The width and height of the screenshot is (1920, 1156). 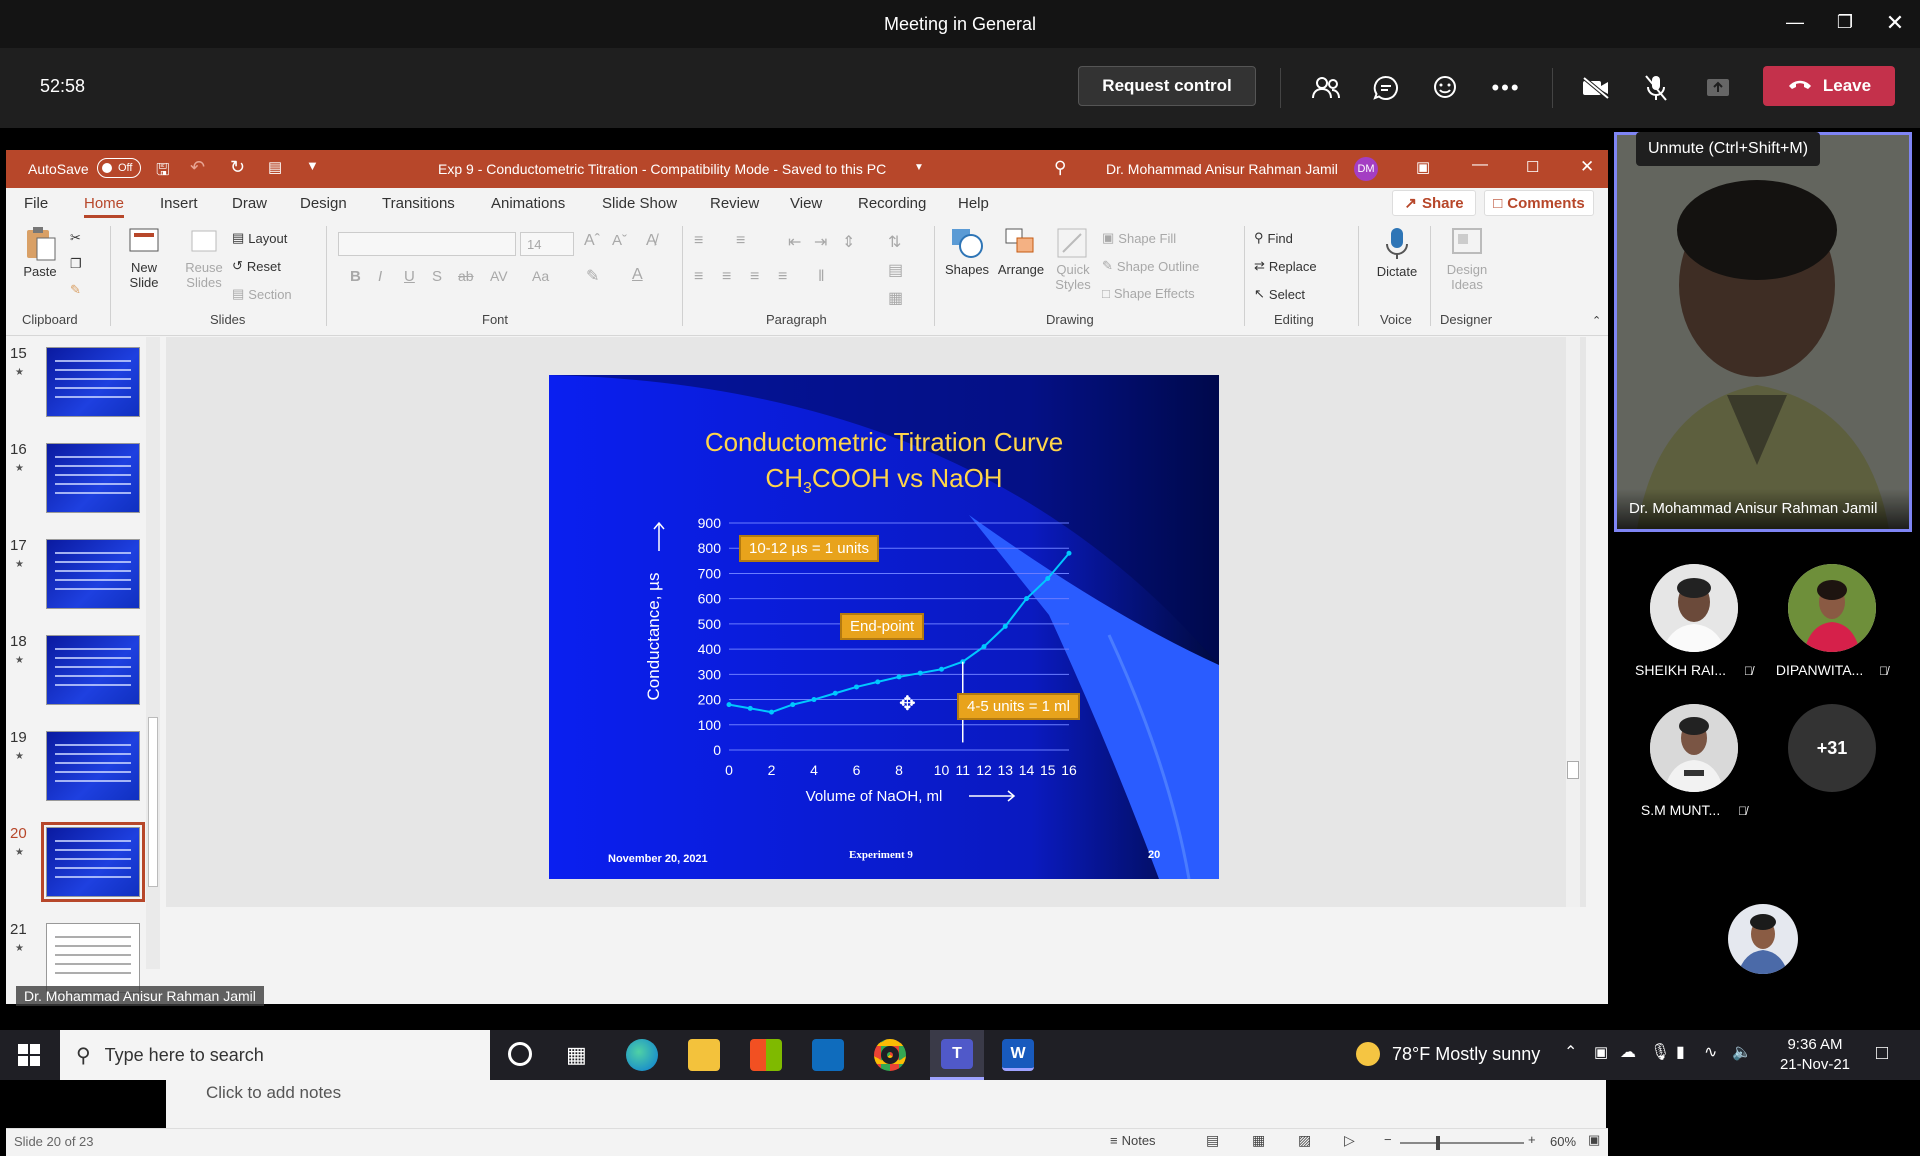 I want to click on decrease-indent-icon: ⇤, so click(x=794, y=242).